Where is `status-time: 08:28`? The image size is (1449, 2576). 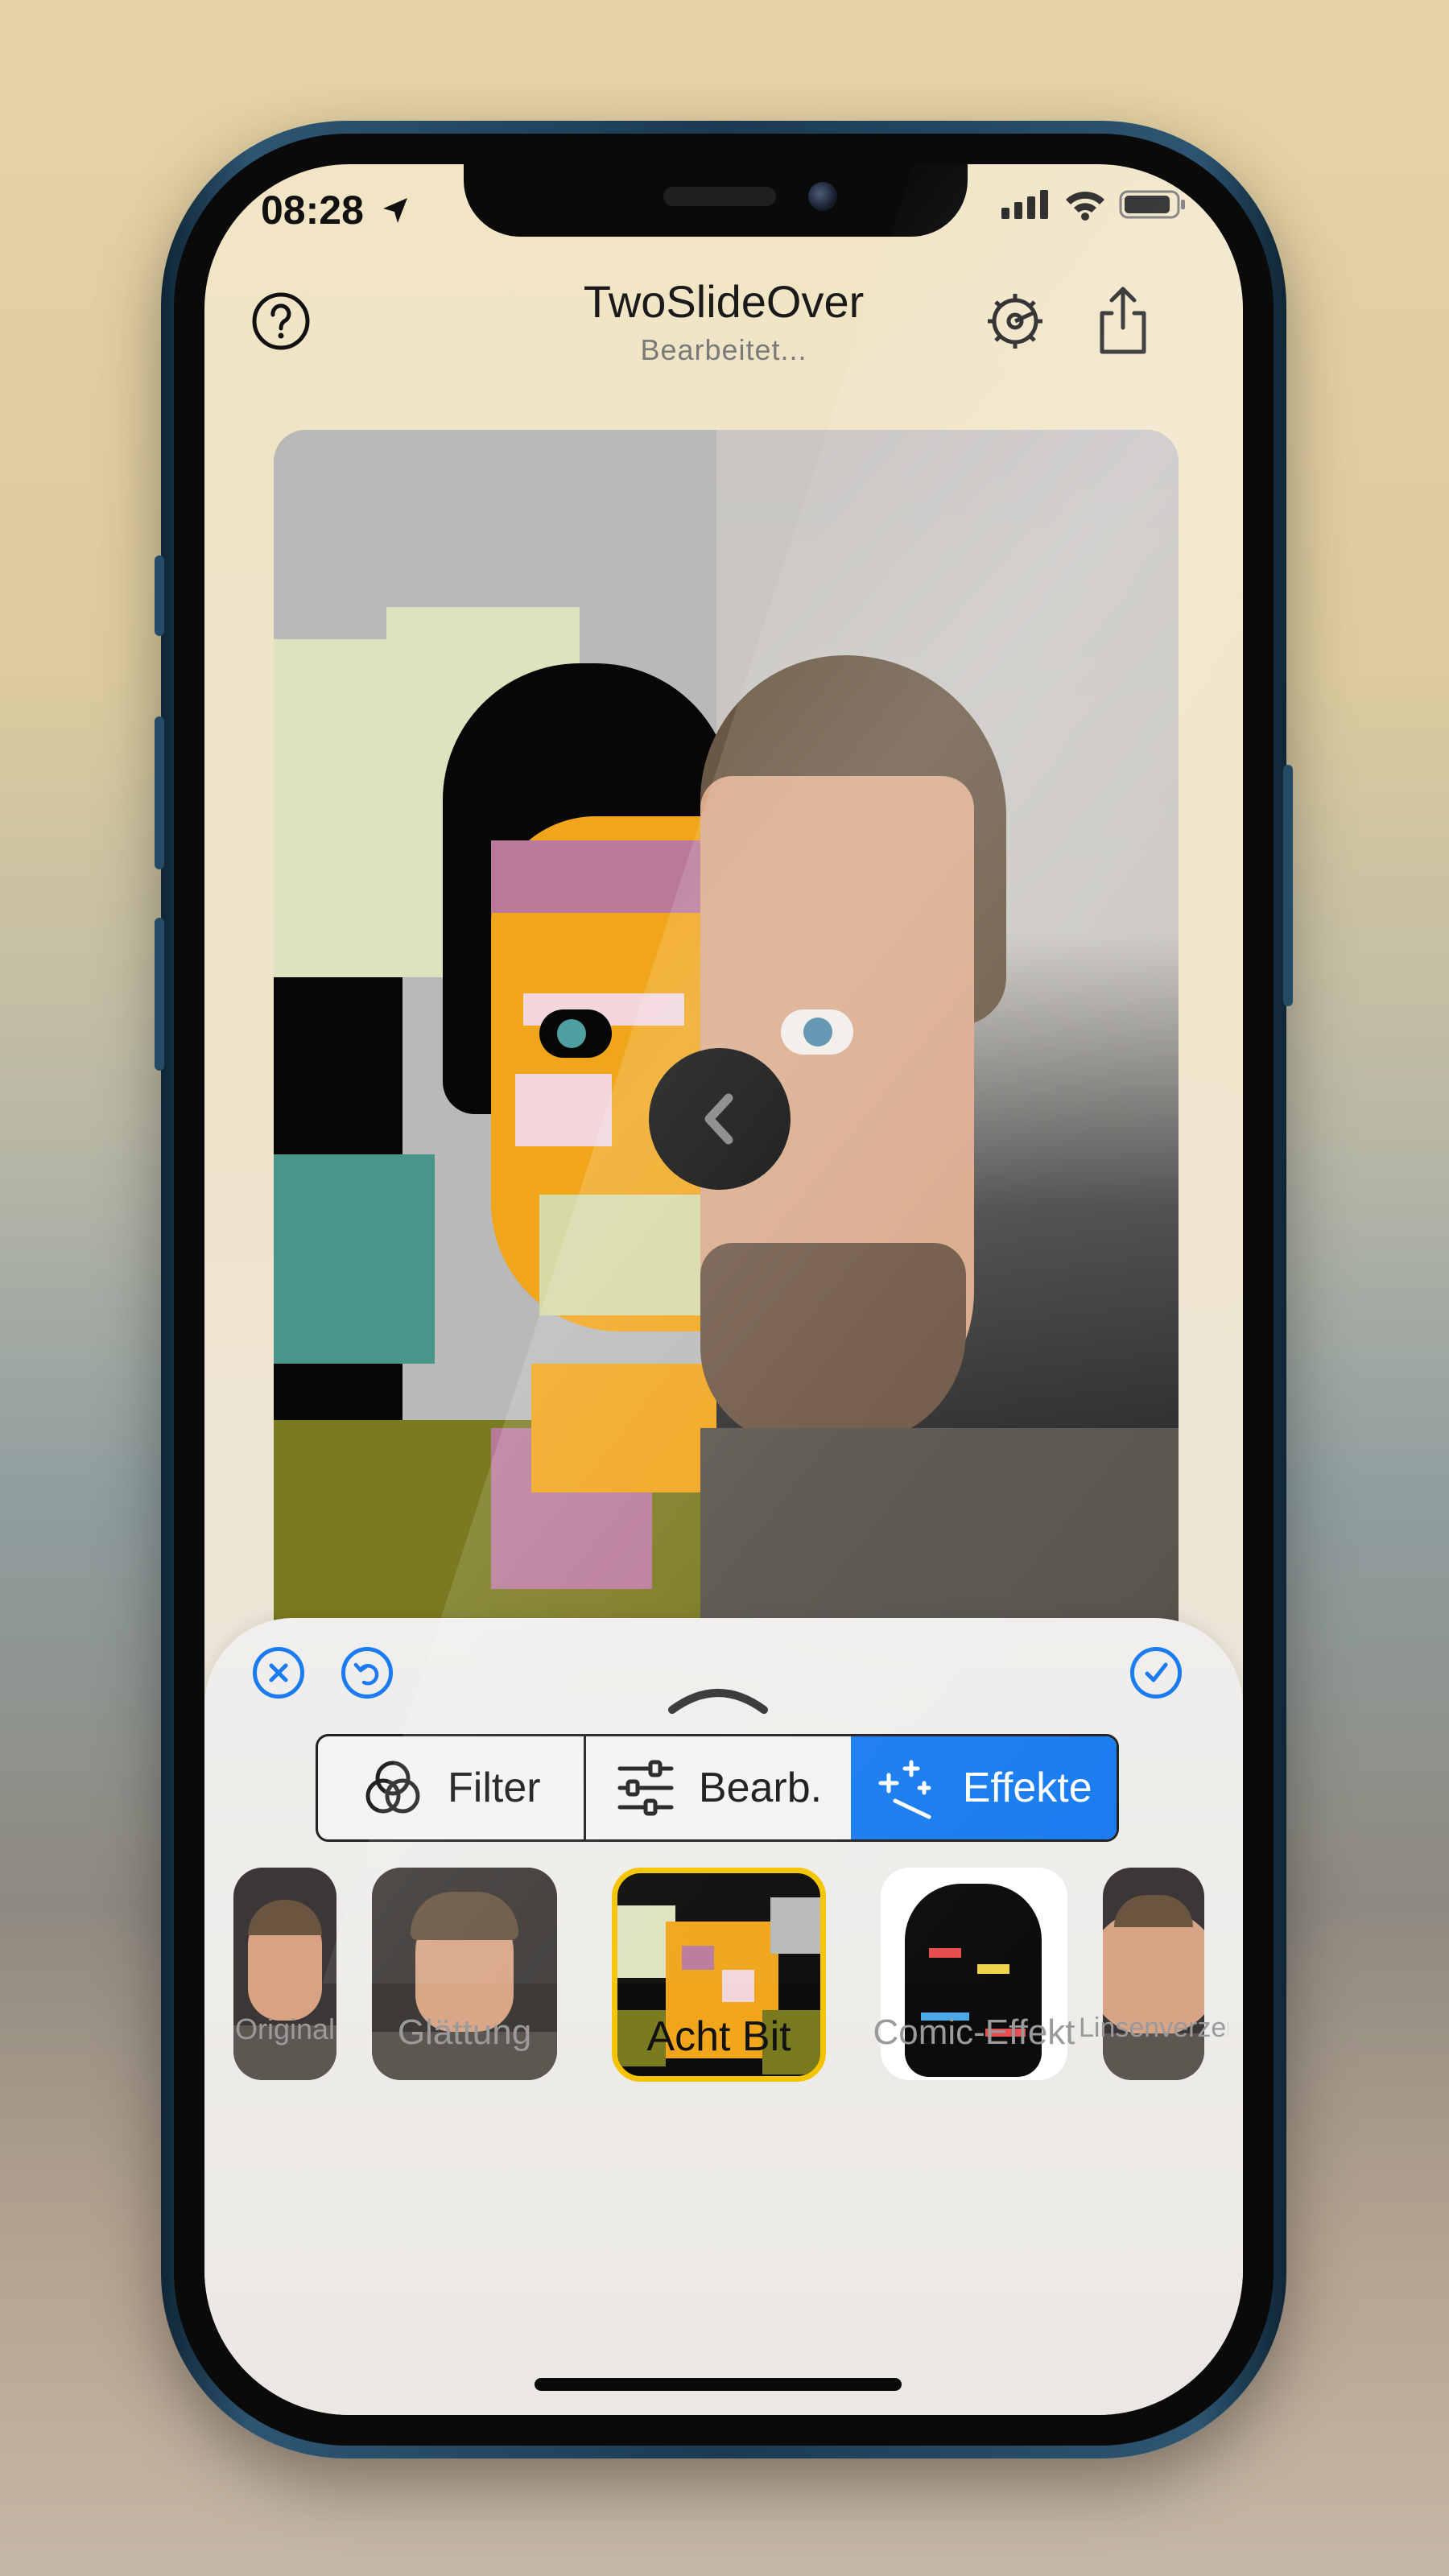 status-time: 08:28 is located at coordinates (336, 210).